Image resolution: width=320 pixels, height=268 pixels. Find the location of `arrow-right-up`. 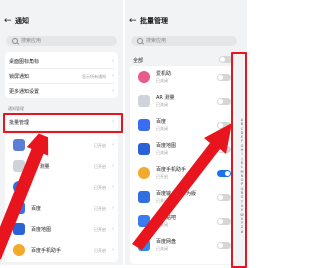

arrow-right-up is located at coordinates (182, 186).